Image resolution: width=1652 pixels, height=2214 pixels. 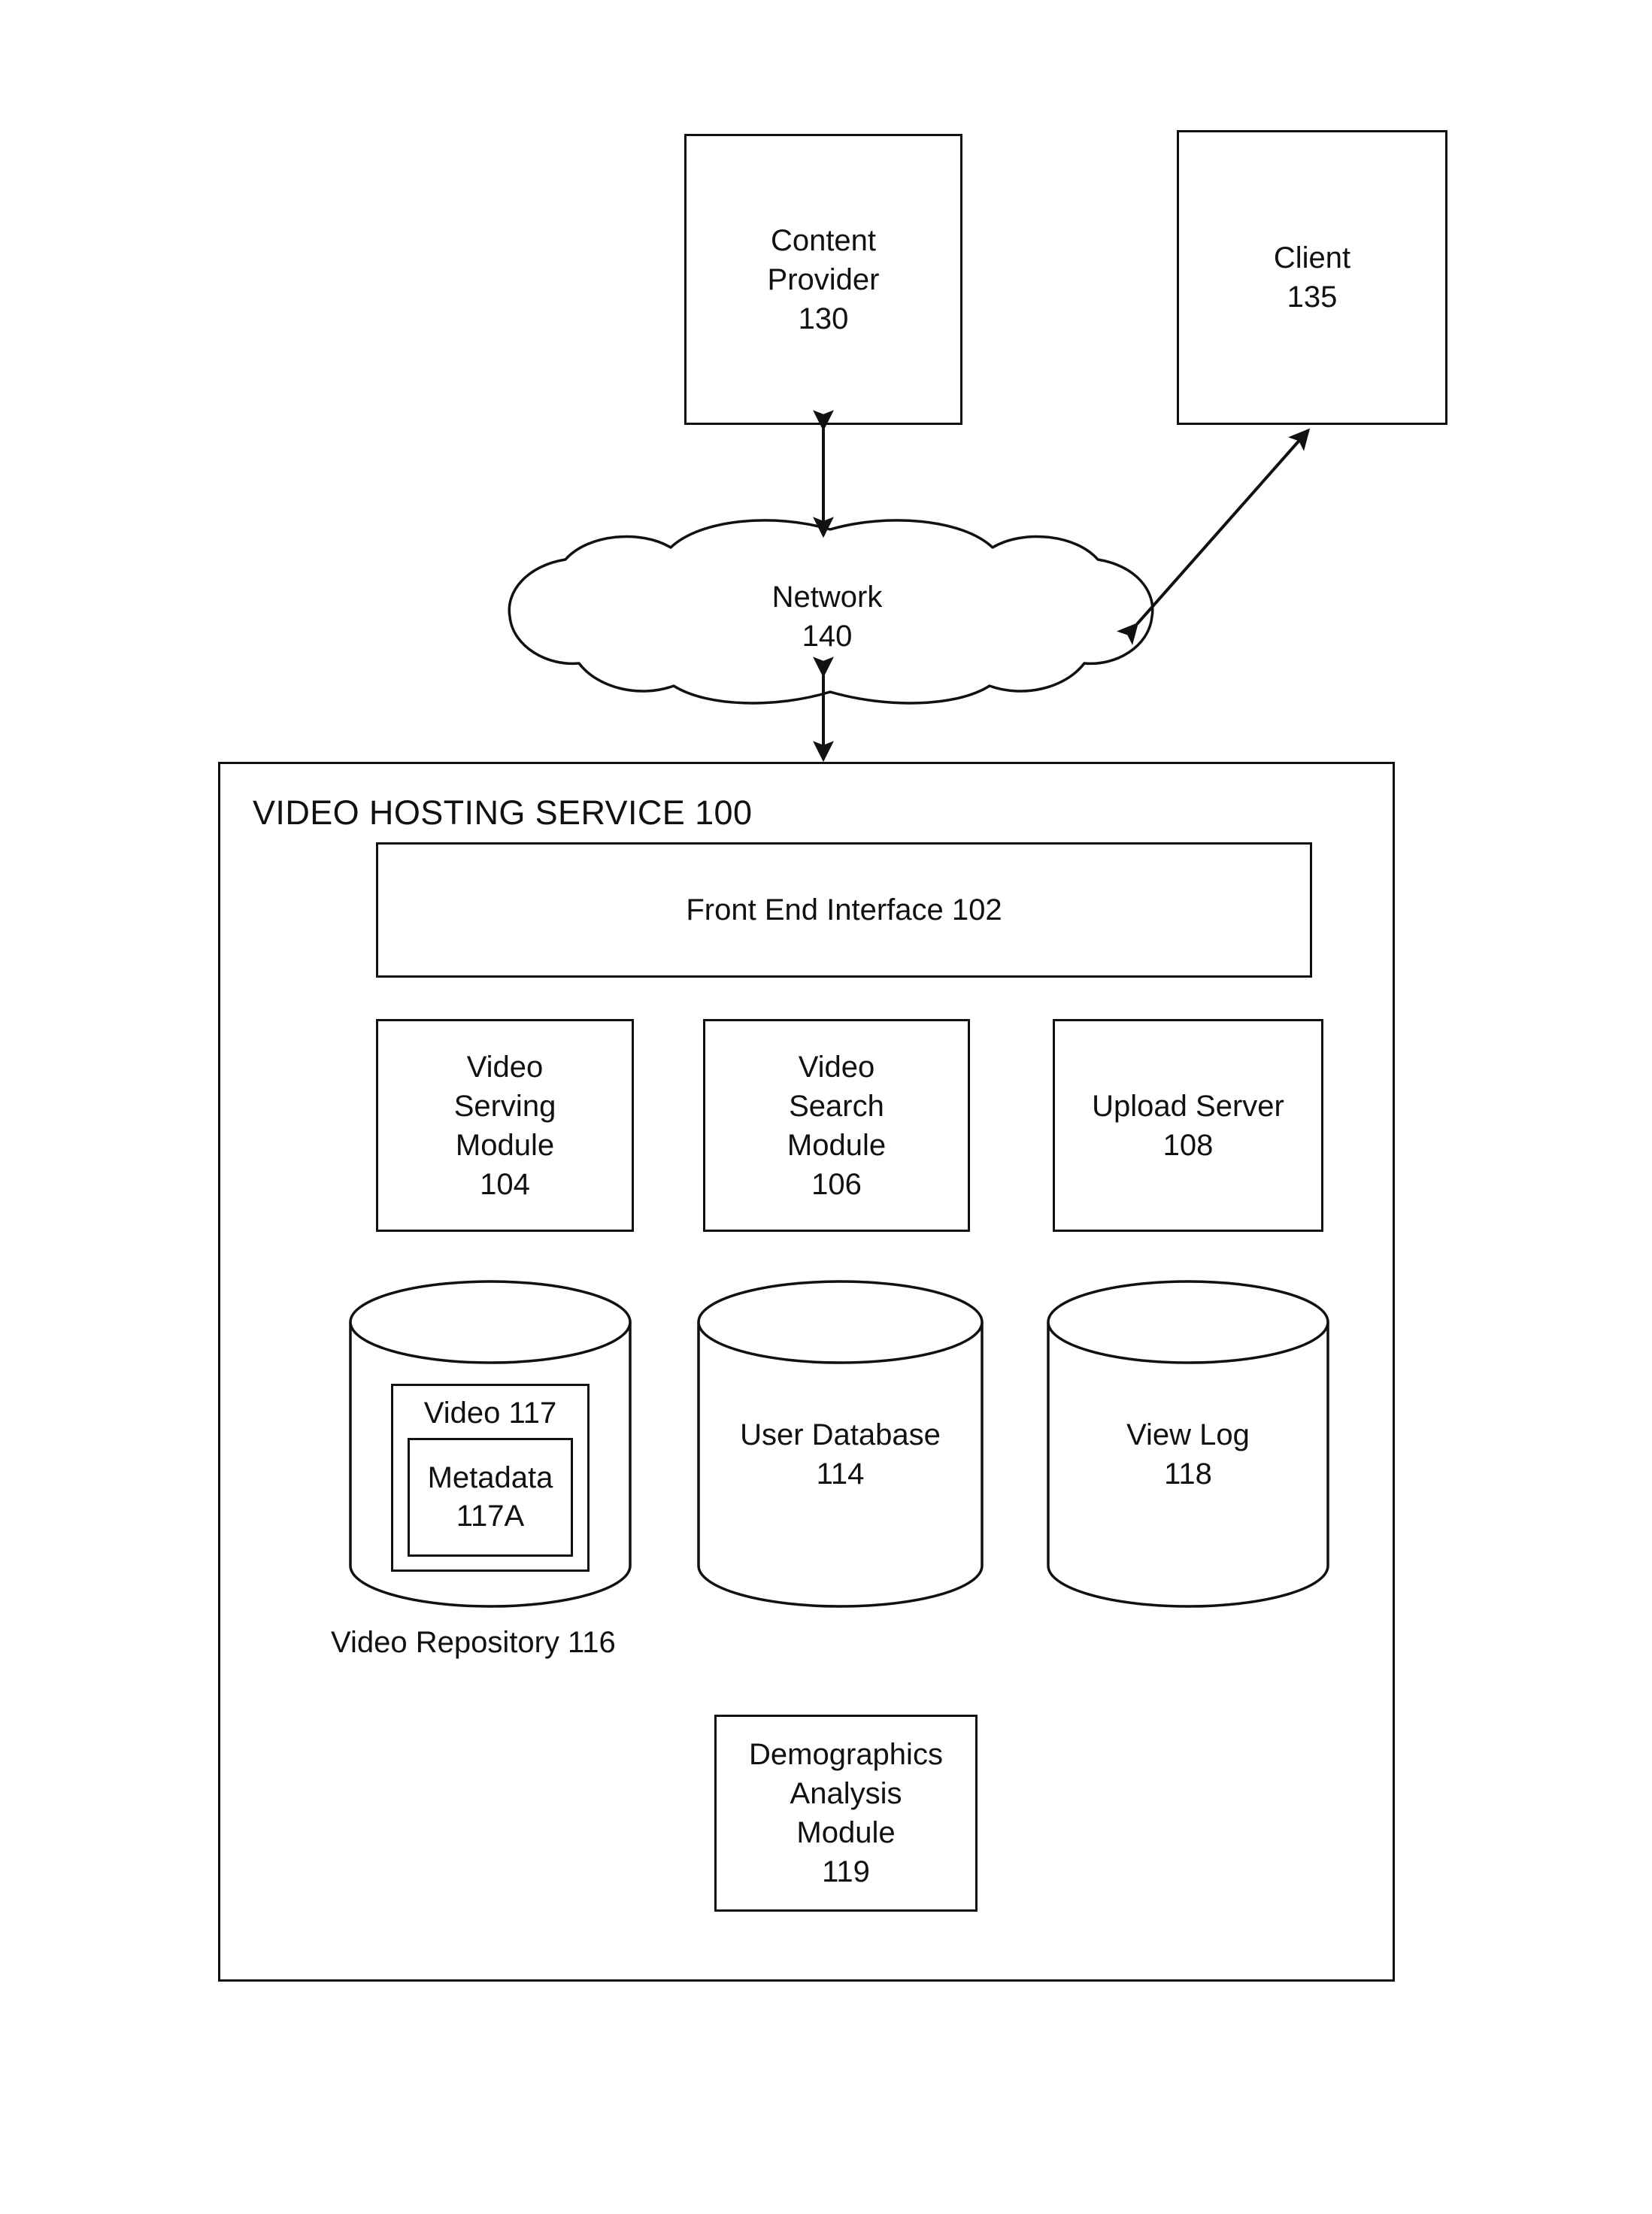 I want to click on network-cloud-svg, so click(x=831, y=612).